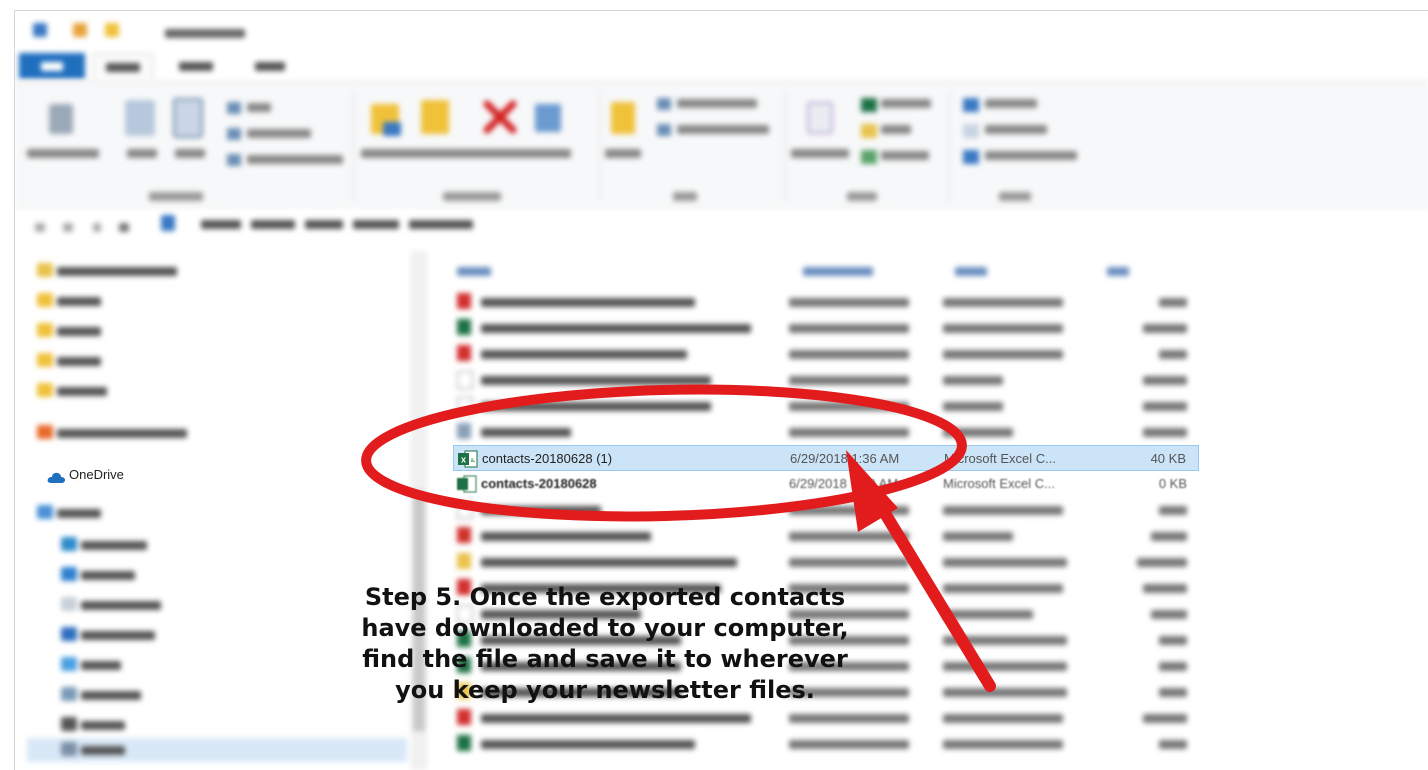 Image resolution: width=1428 pixels, height=770 pixels. I want to click on music-icon, so click(69, 664).